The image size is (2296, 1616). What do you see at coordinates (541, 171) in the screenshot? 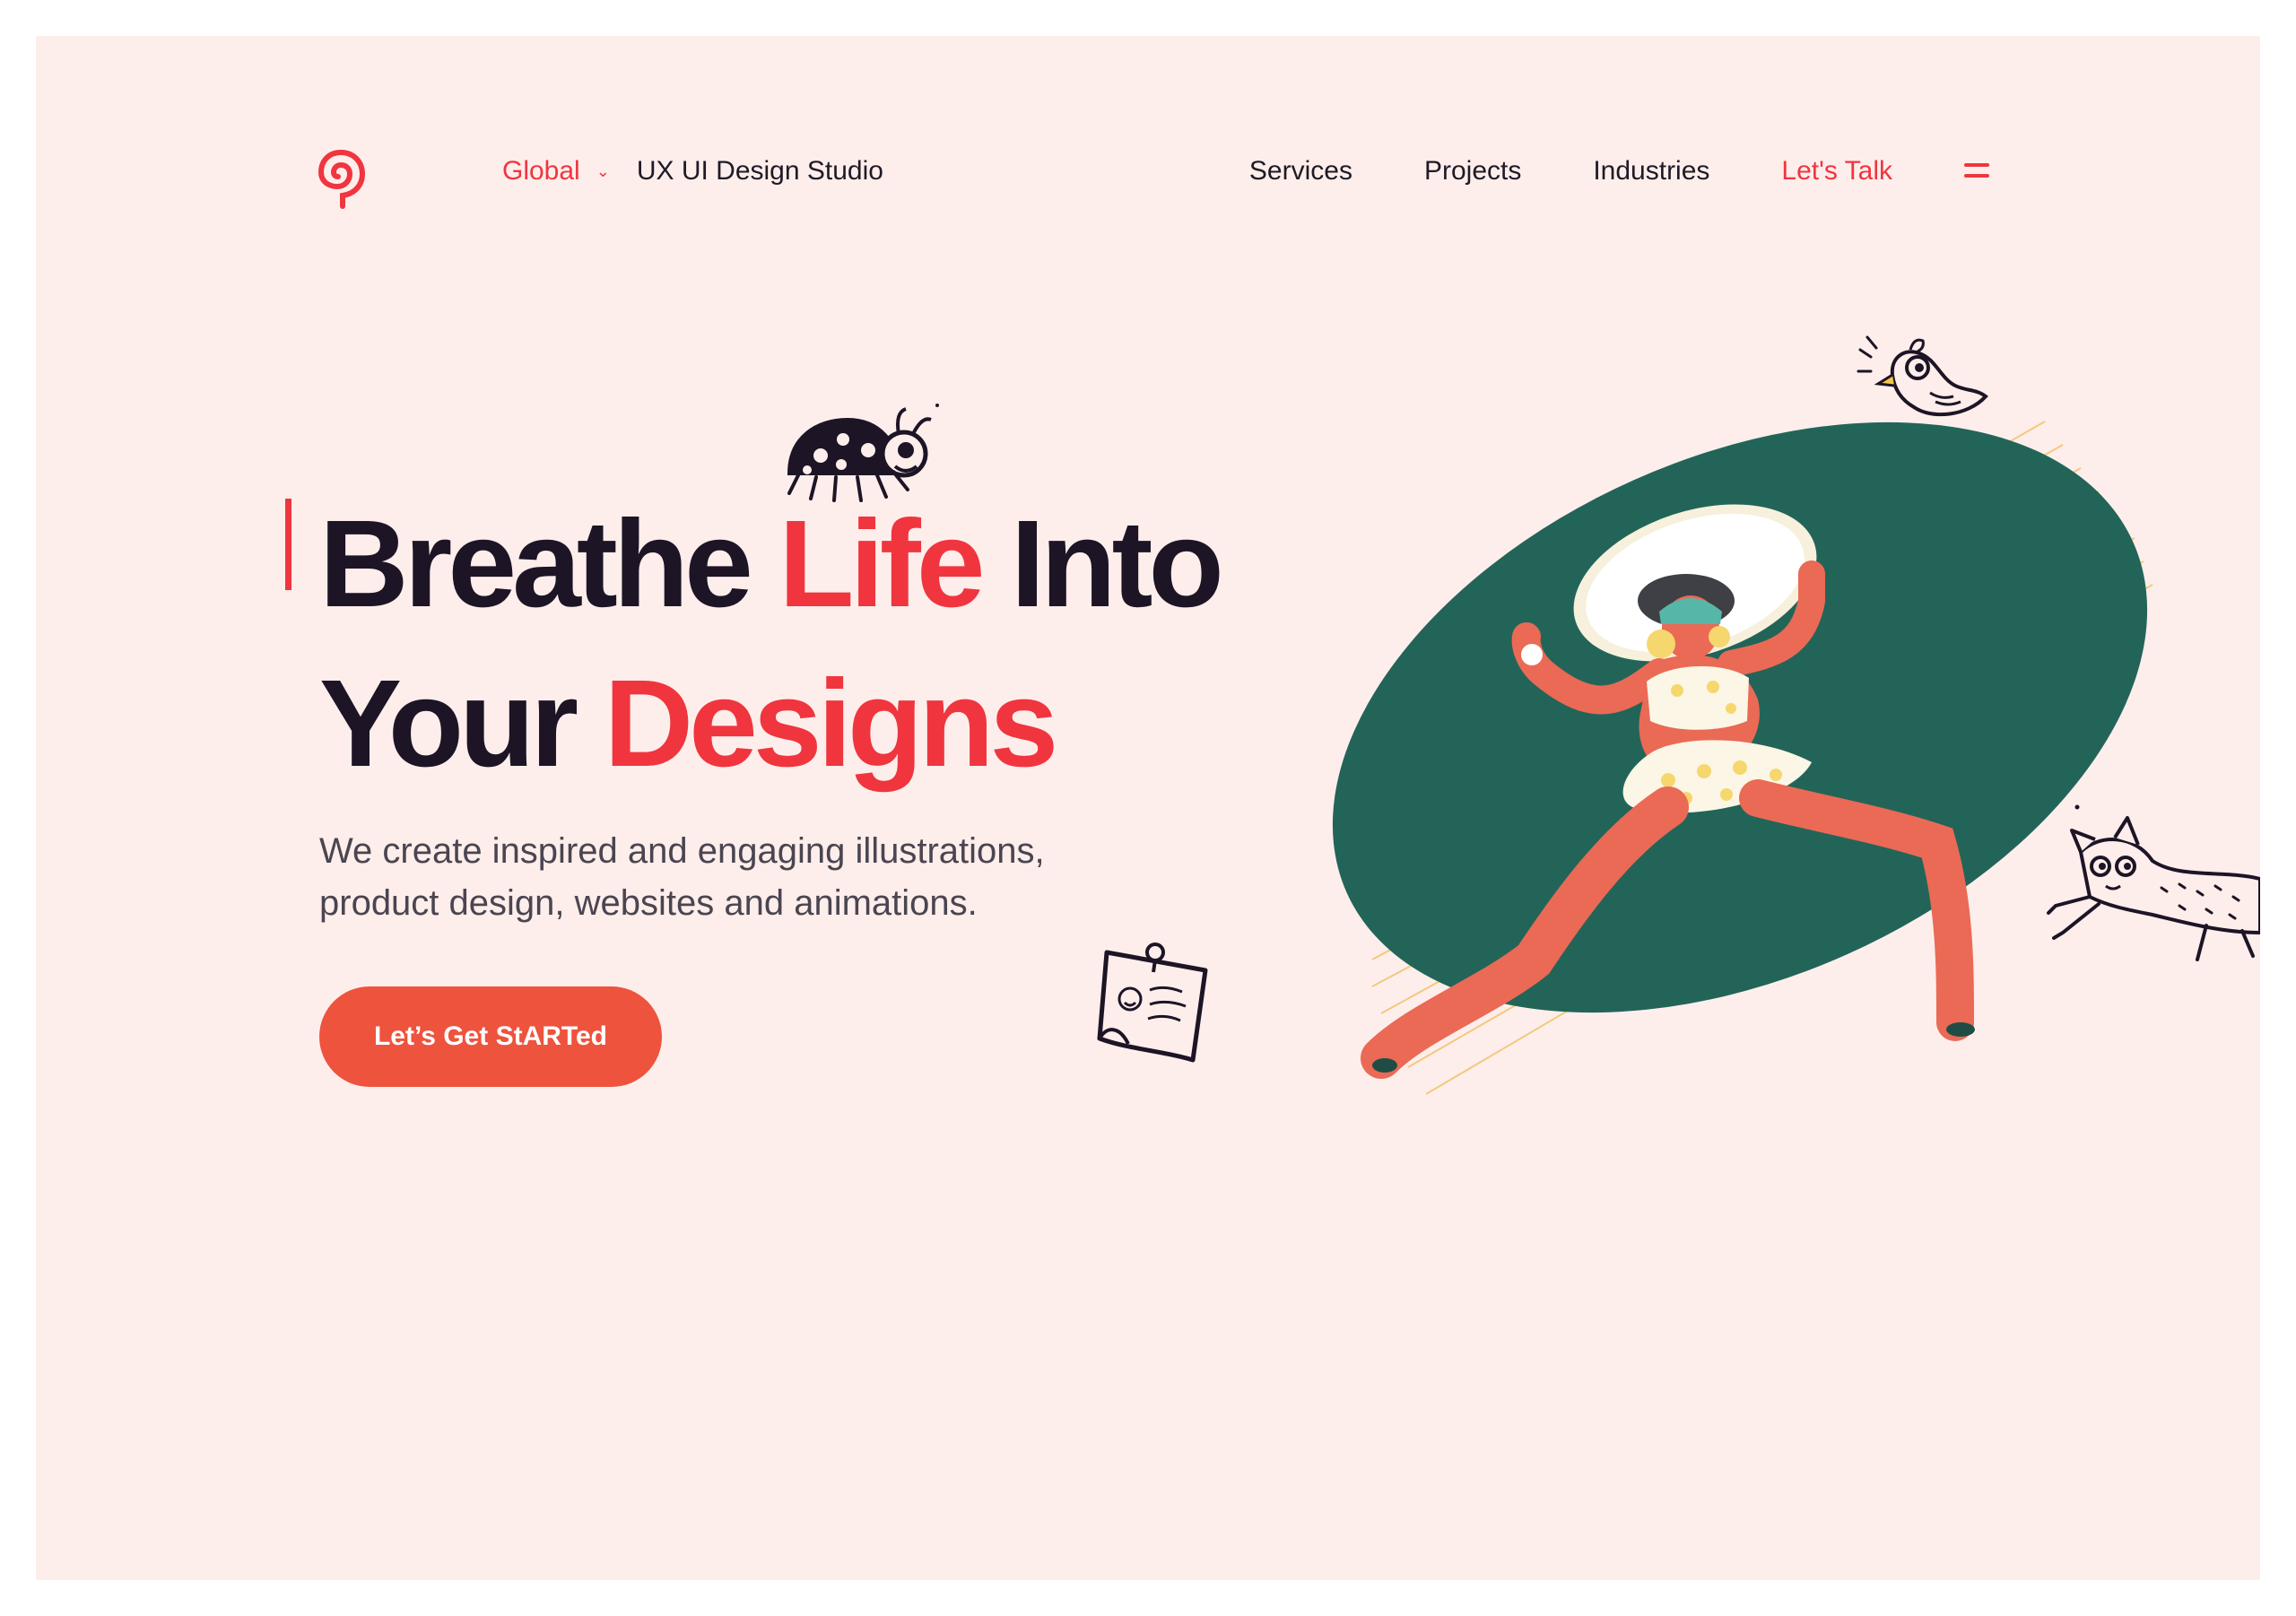
I see `region-label: Global` at bounding box center [541, 171].